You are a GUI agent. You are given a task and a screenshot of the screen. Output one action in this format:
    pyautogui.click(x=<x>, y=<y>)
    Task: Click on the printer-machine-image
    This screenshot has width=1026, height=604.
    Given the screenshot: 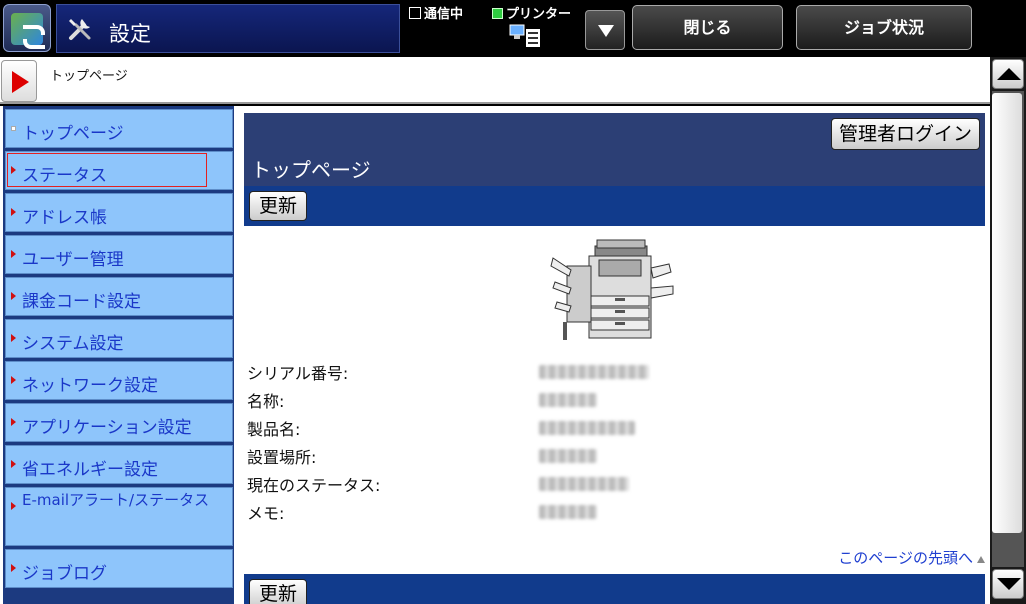 What is the action you would take?
    pyautogui.click(x=612, y=289)
    